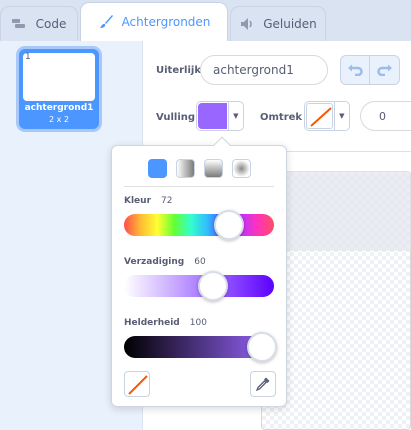 Image resolution: width=411 pixels, height=430 pixels. Describe the element at coordinates (20, 24) in the screenshot. I see `code-icon` at that location.